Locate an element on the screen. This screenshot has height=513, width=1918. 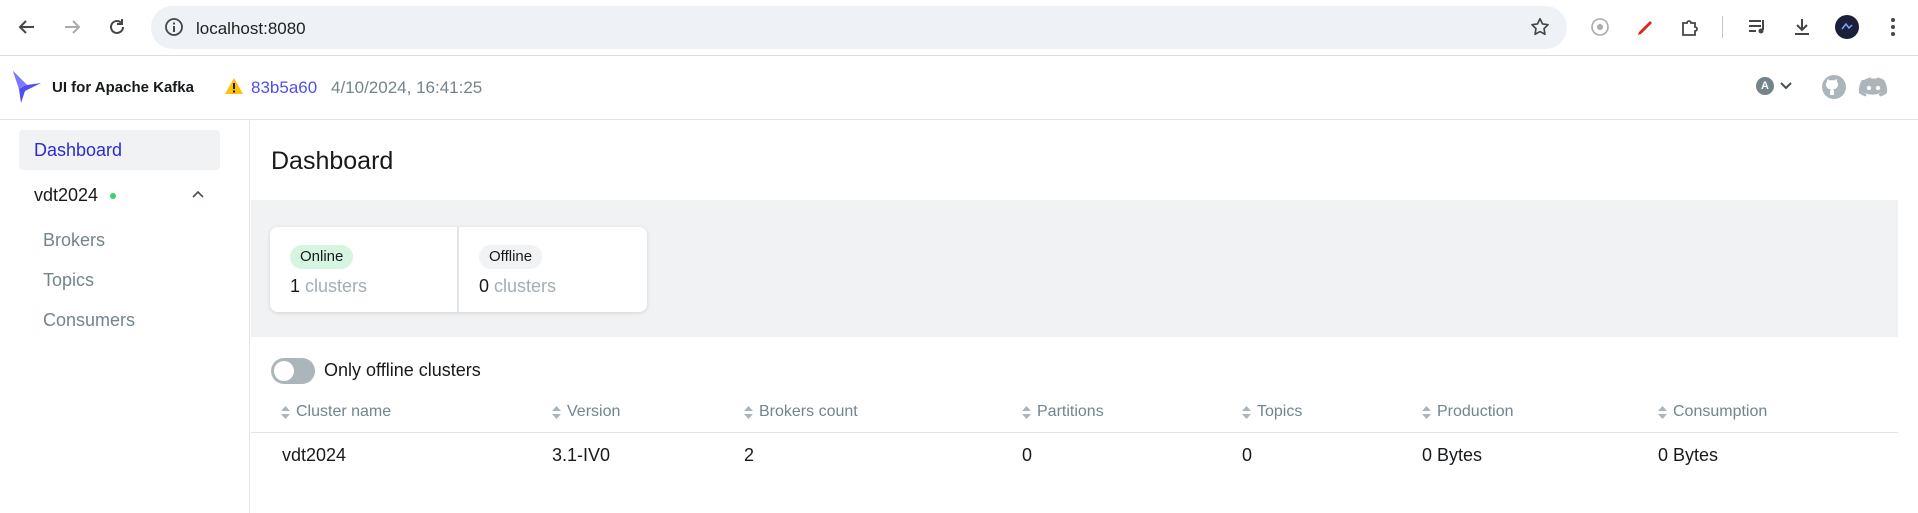
cluster-name: vdt2024 is located at coordinates (66, 195).